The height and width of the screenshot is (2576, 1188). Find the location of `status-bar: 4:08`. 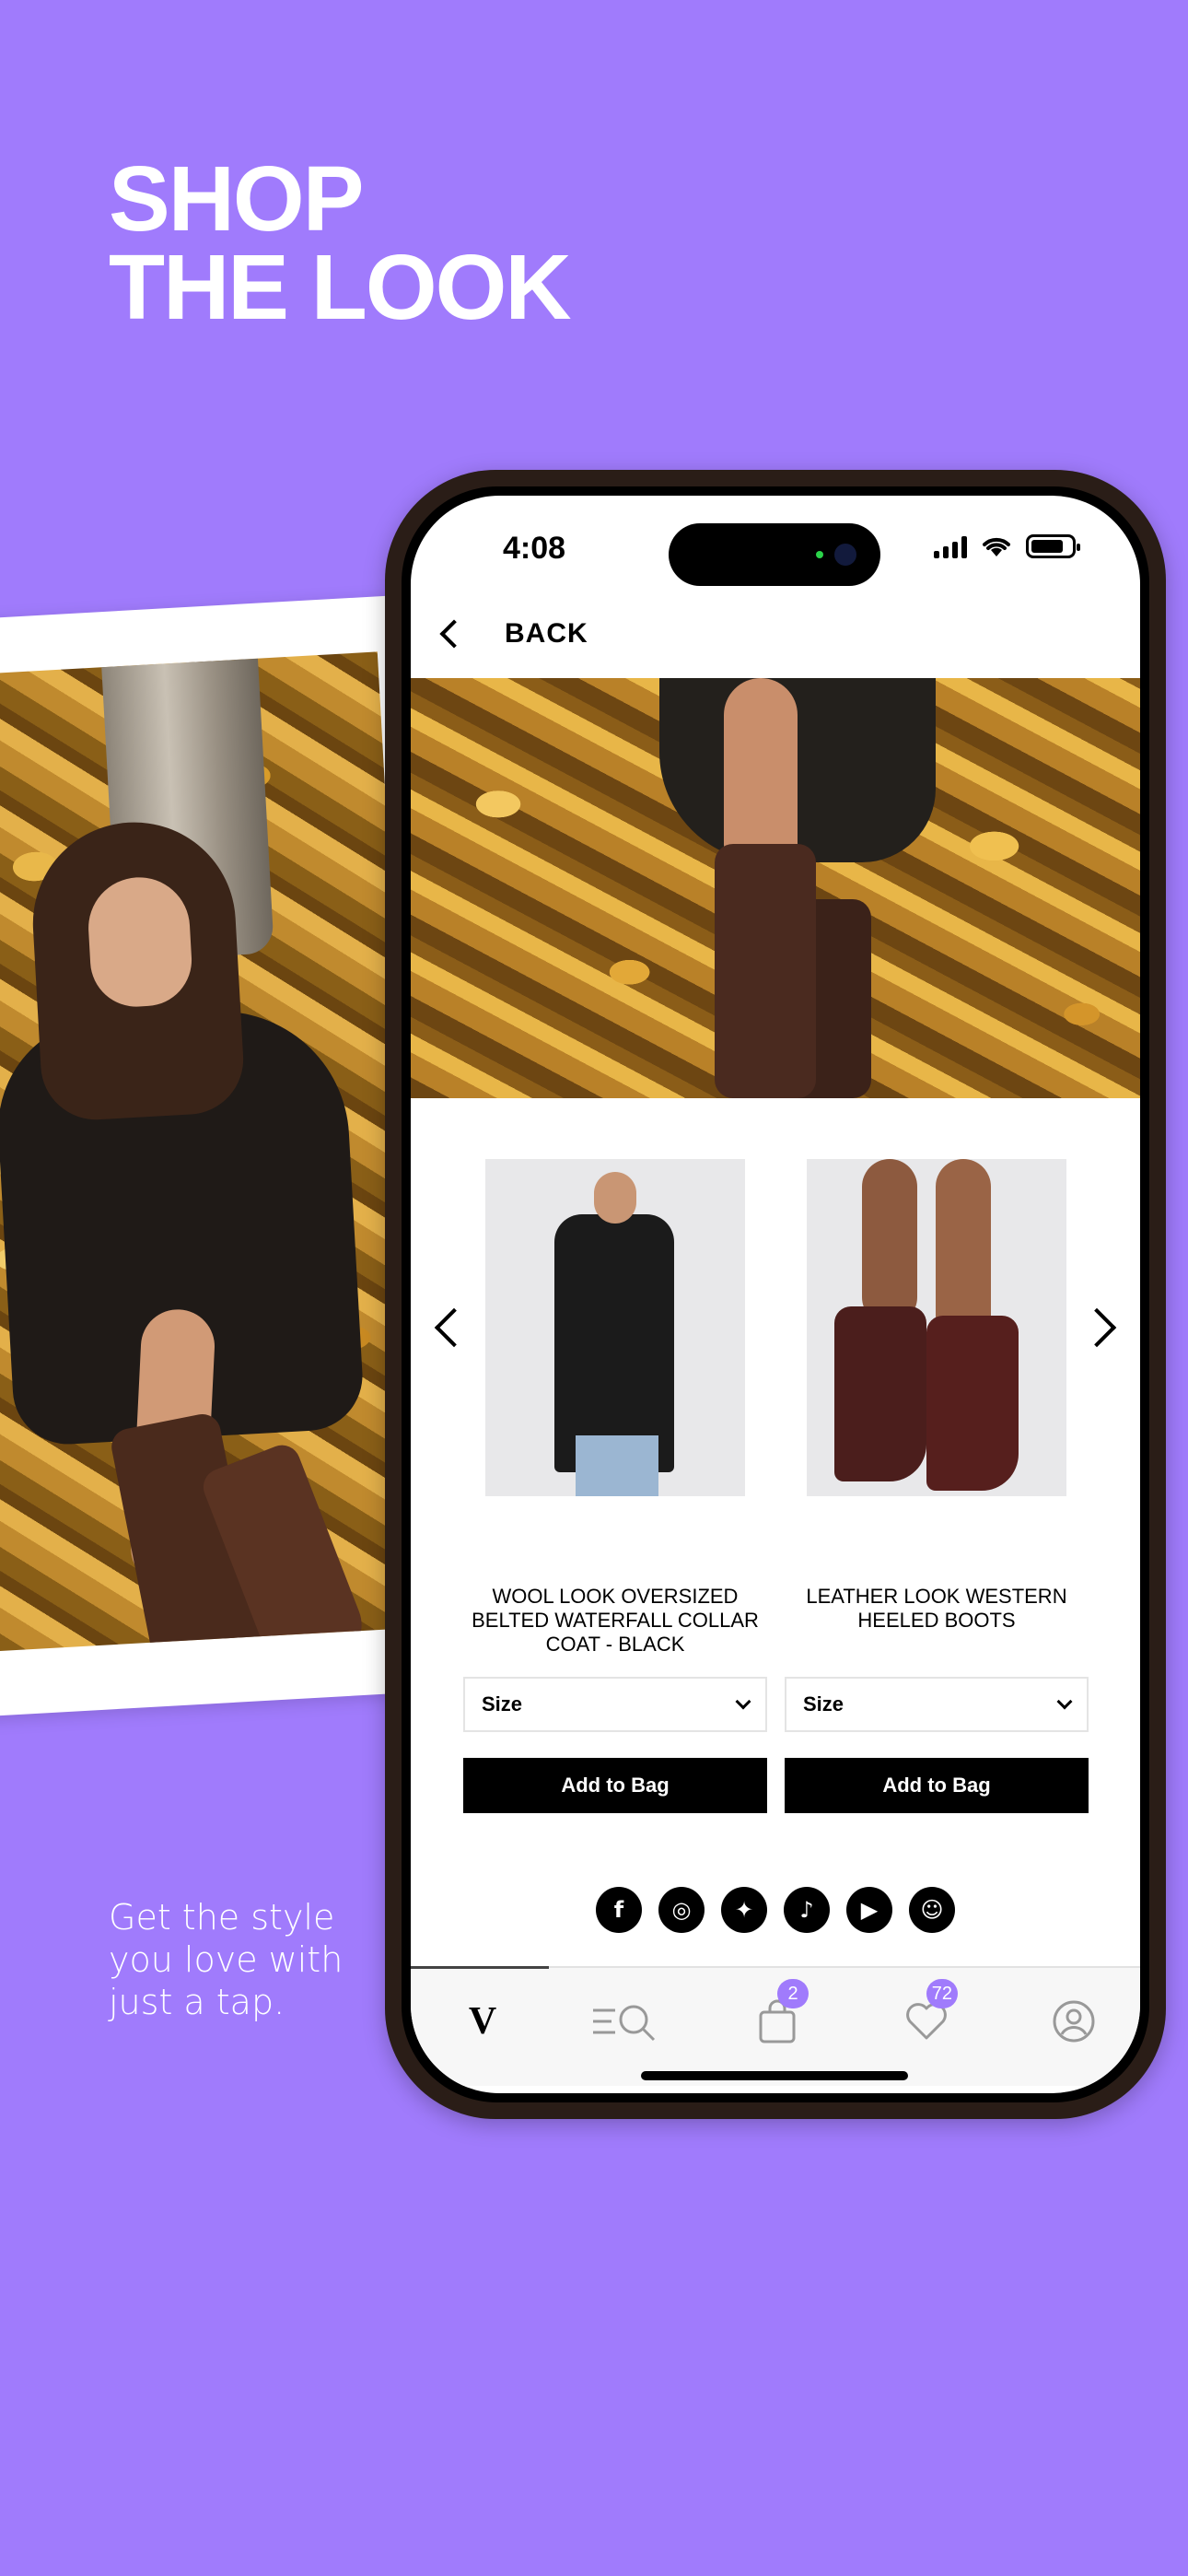

status-bar: 4:08 is located at coordinates (775, 546).